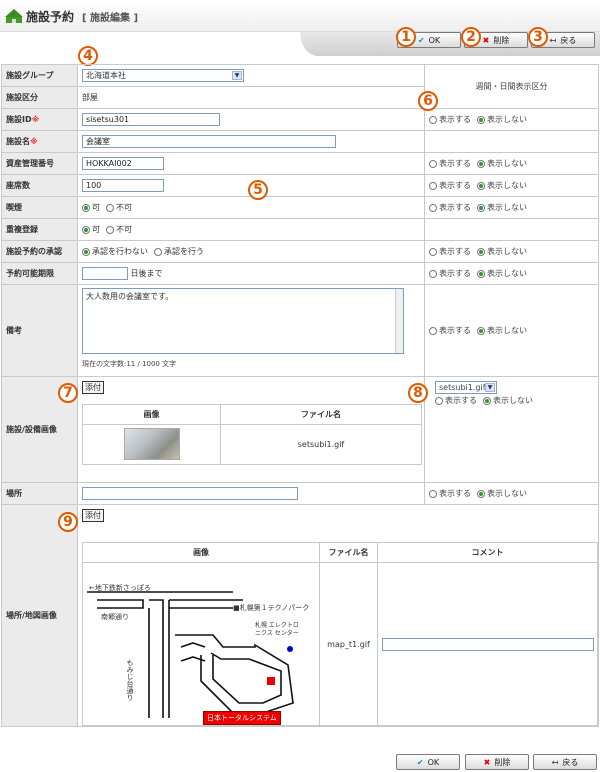  I want to click on label-id: 施設ID※, so click(39, 119).